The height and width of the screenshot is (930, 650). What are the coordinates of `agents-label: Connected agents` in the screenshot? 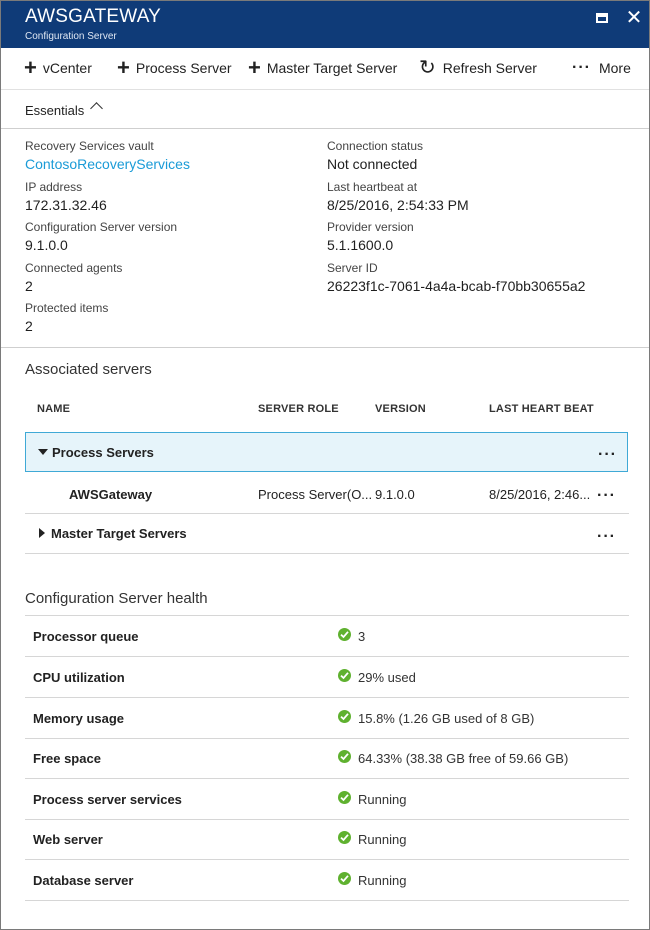 It's located at (74, 268).